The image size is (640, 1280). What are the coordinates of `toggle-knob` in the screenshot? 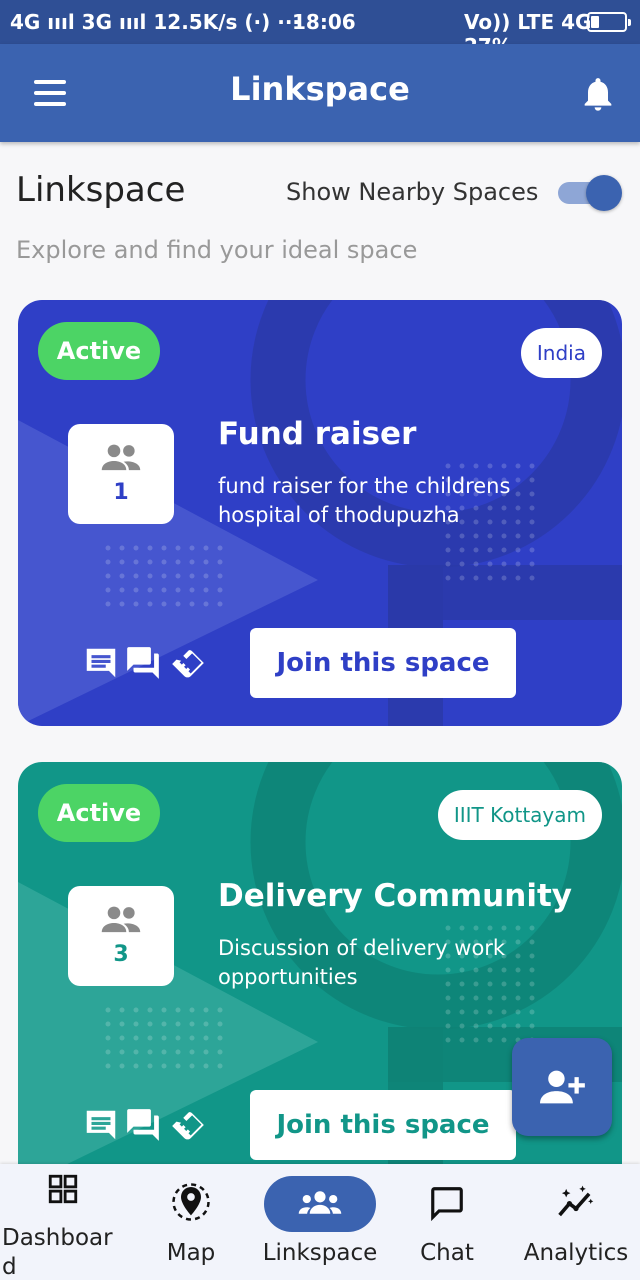 It's located at (604, 193).